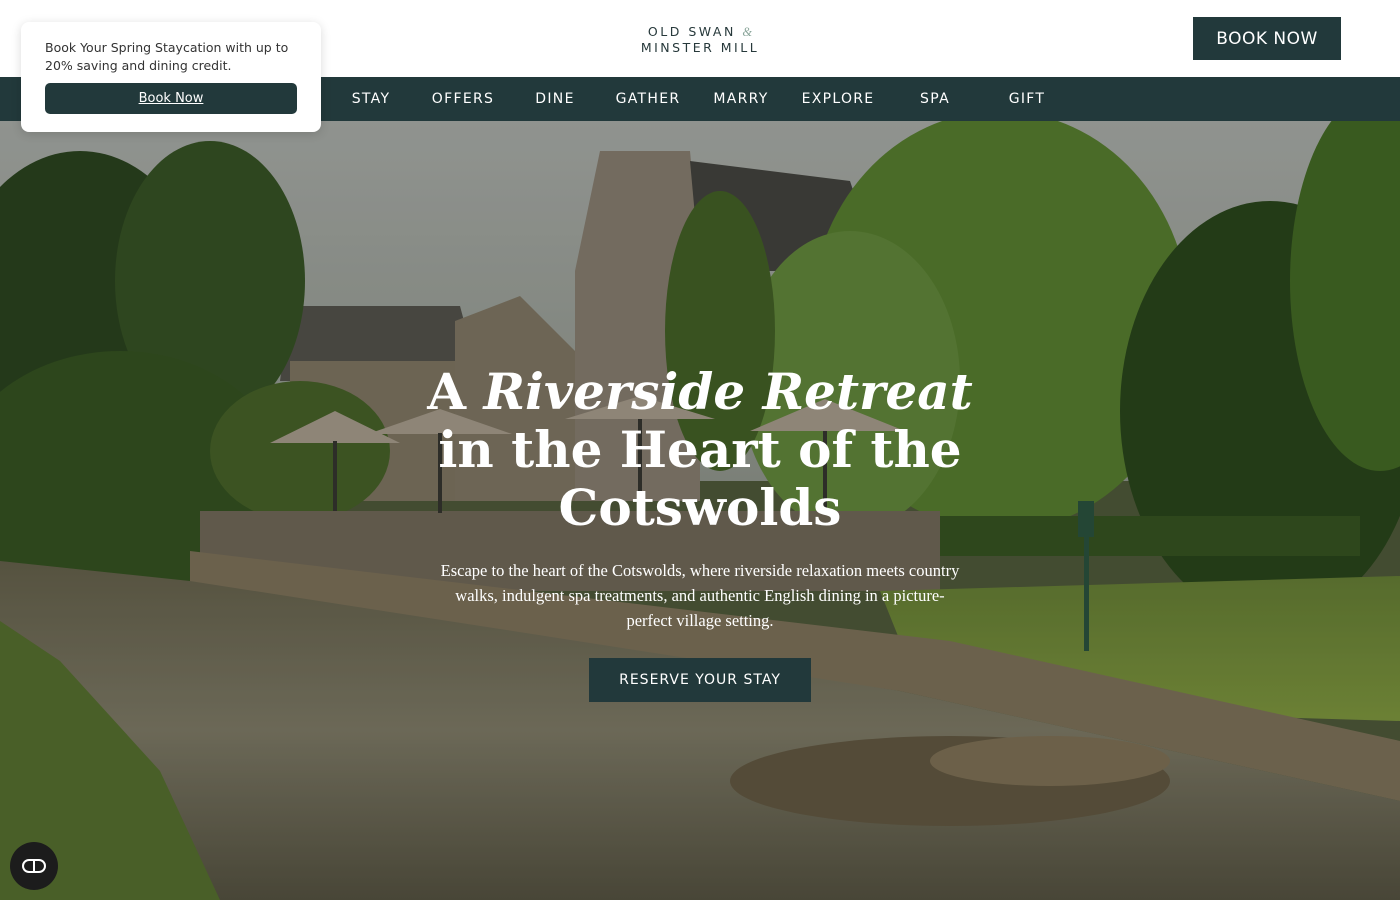 This screenshot has width=1400, height=900. I want to click on accessibility-toggle-icon, so click(34, 866).